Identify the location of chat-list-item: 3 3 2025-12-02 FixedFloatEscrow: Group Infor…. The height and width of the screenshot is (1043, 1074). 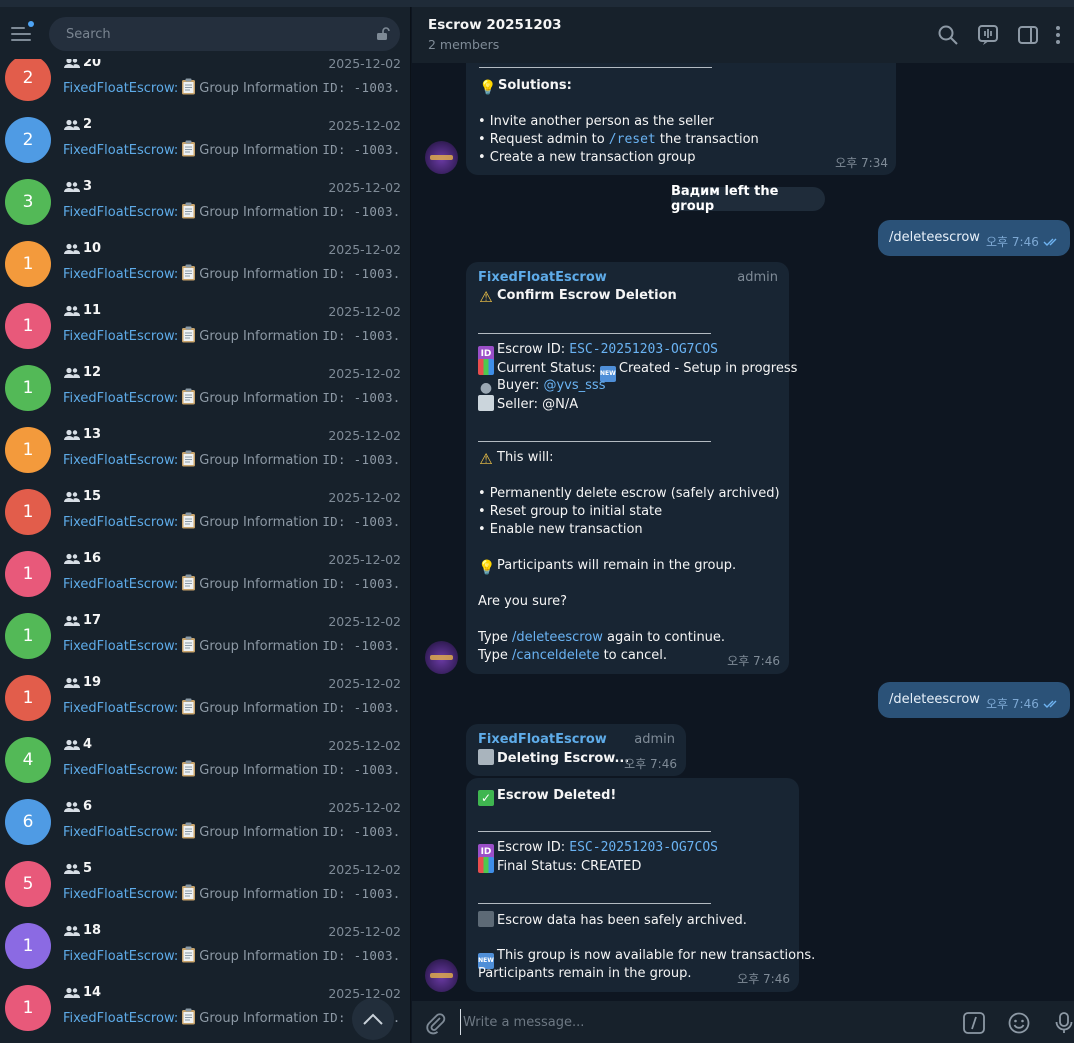
(205, 202).